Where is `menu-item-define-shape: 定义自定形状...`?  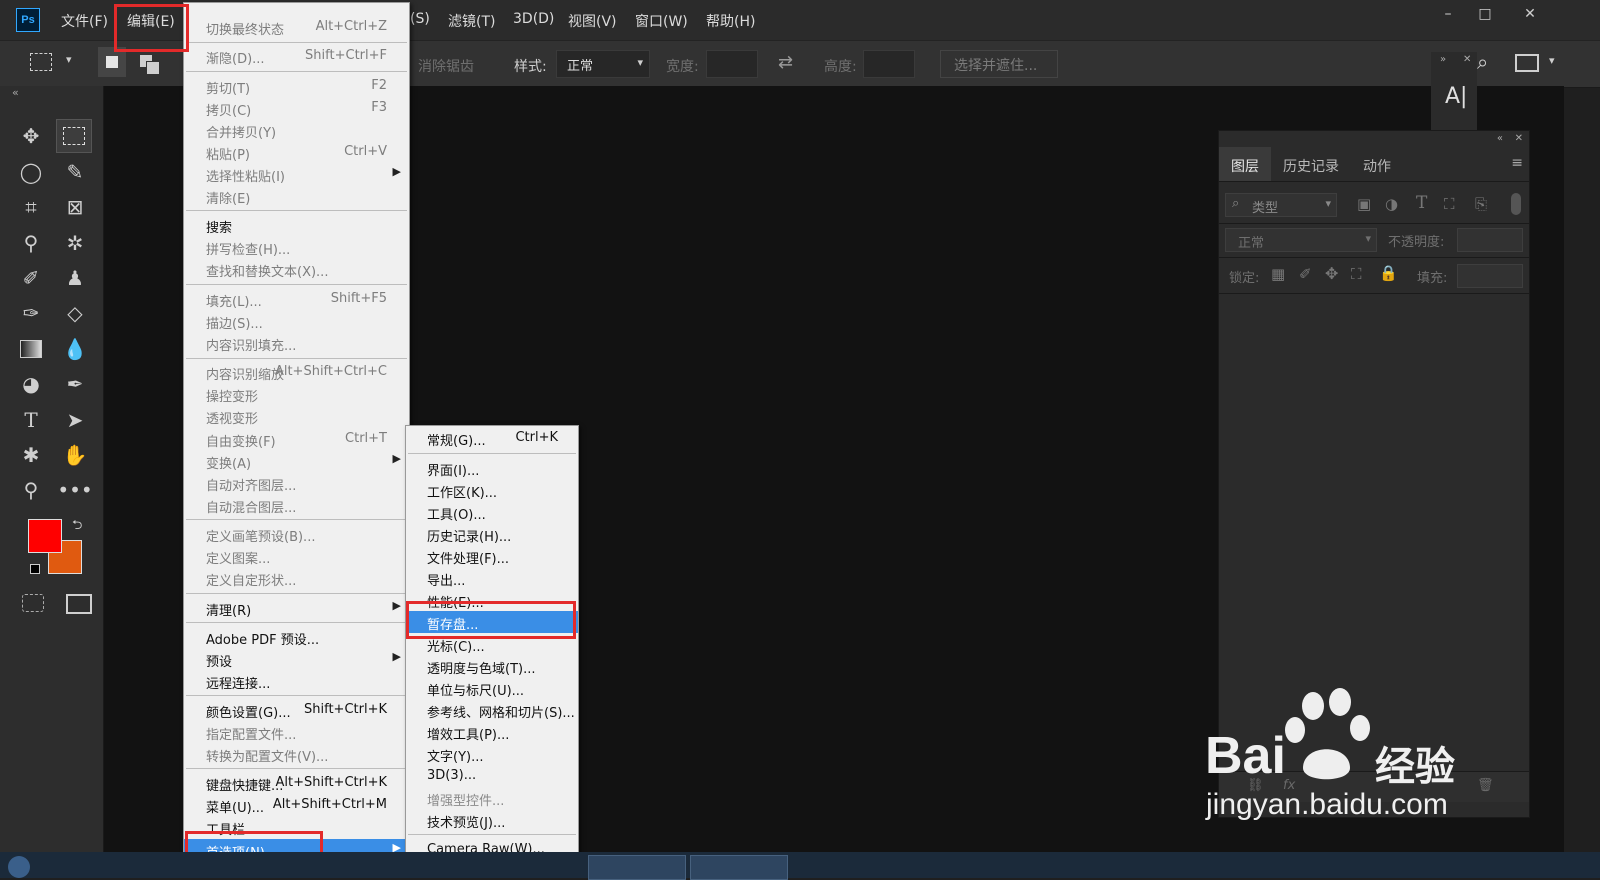 menu-item-define-shape: 定义自定形状... is located at coordinates (296, 578).